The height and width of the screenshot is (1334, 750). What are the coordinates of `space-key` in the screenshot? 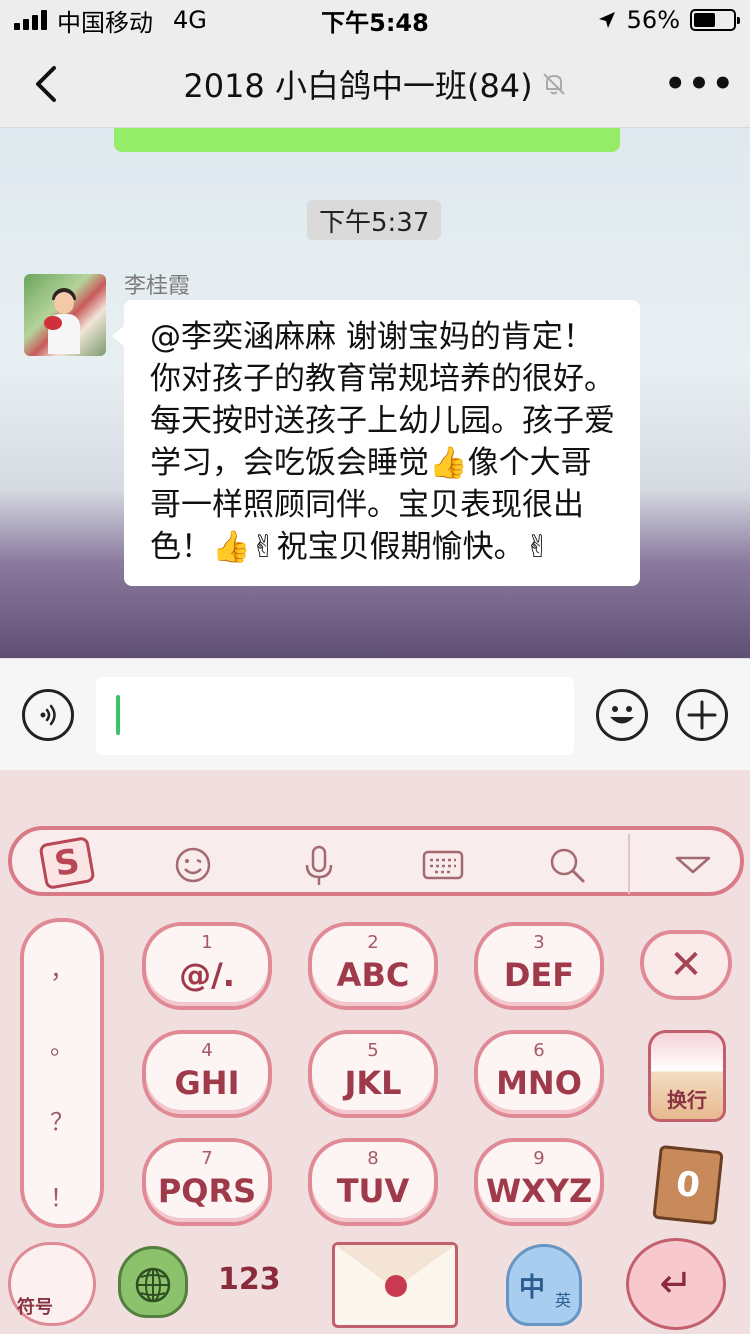 It's located at (395, 1285).